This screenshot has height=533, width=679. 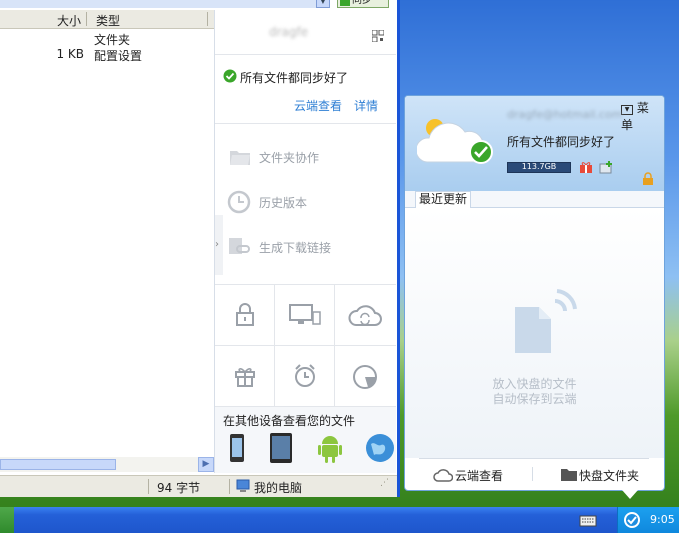 I want to click on wireless-file-icon, so click(x=546, y=321).